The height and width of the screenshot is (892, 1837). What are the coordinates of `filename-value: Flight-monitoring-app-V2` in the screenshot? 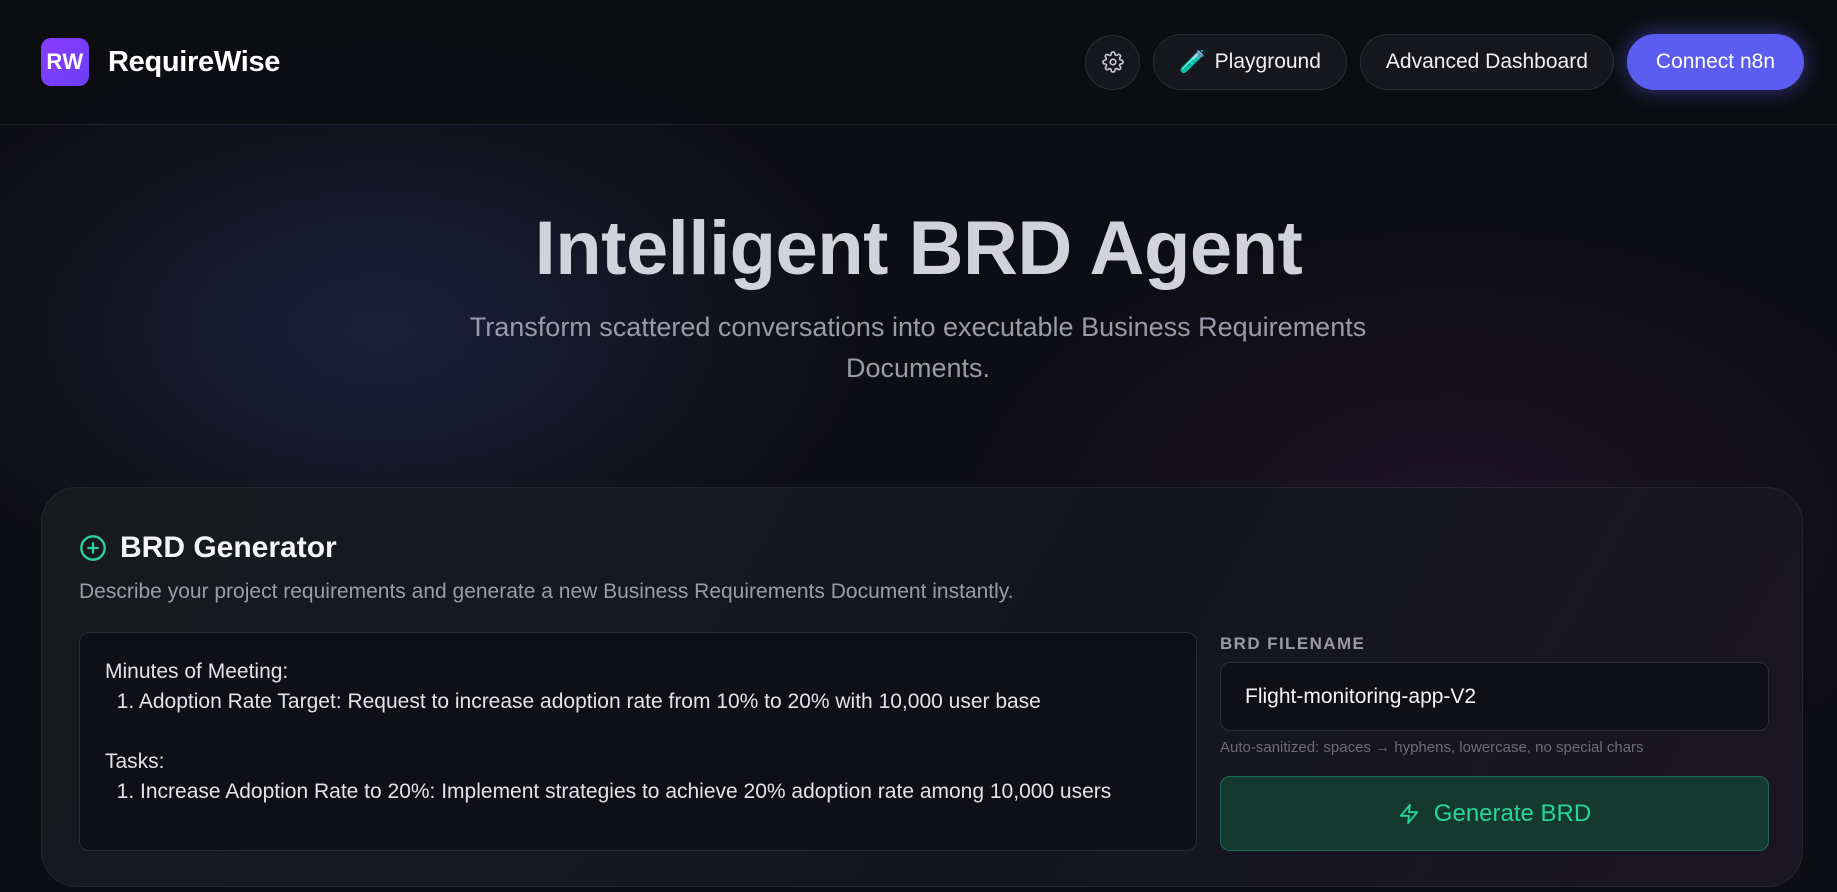 It's located at (1361, 696).